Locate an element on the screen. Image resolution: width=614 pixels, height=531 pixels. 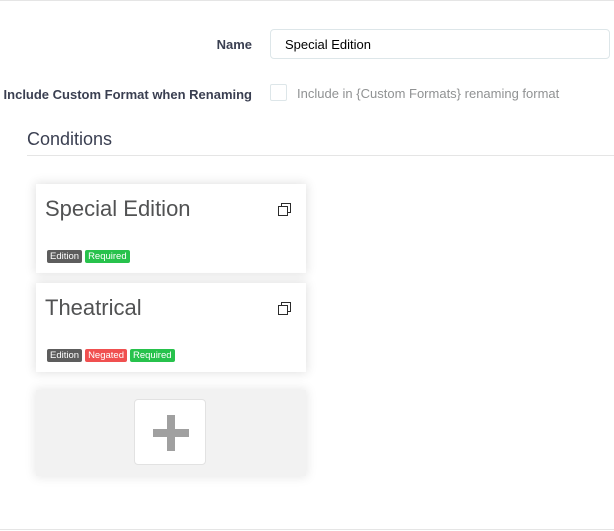
conditions-divider is located at coordinates (320, 155).